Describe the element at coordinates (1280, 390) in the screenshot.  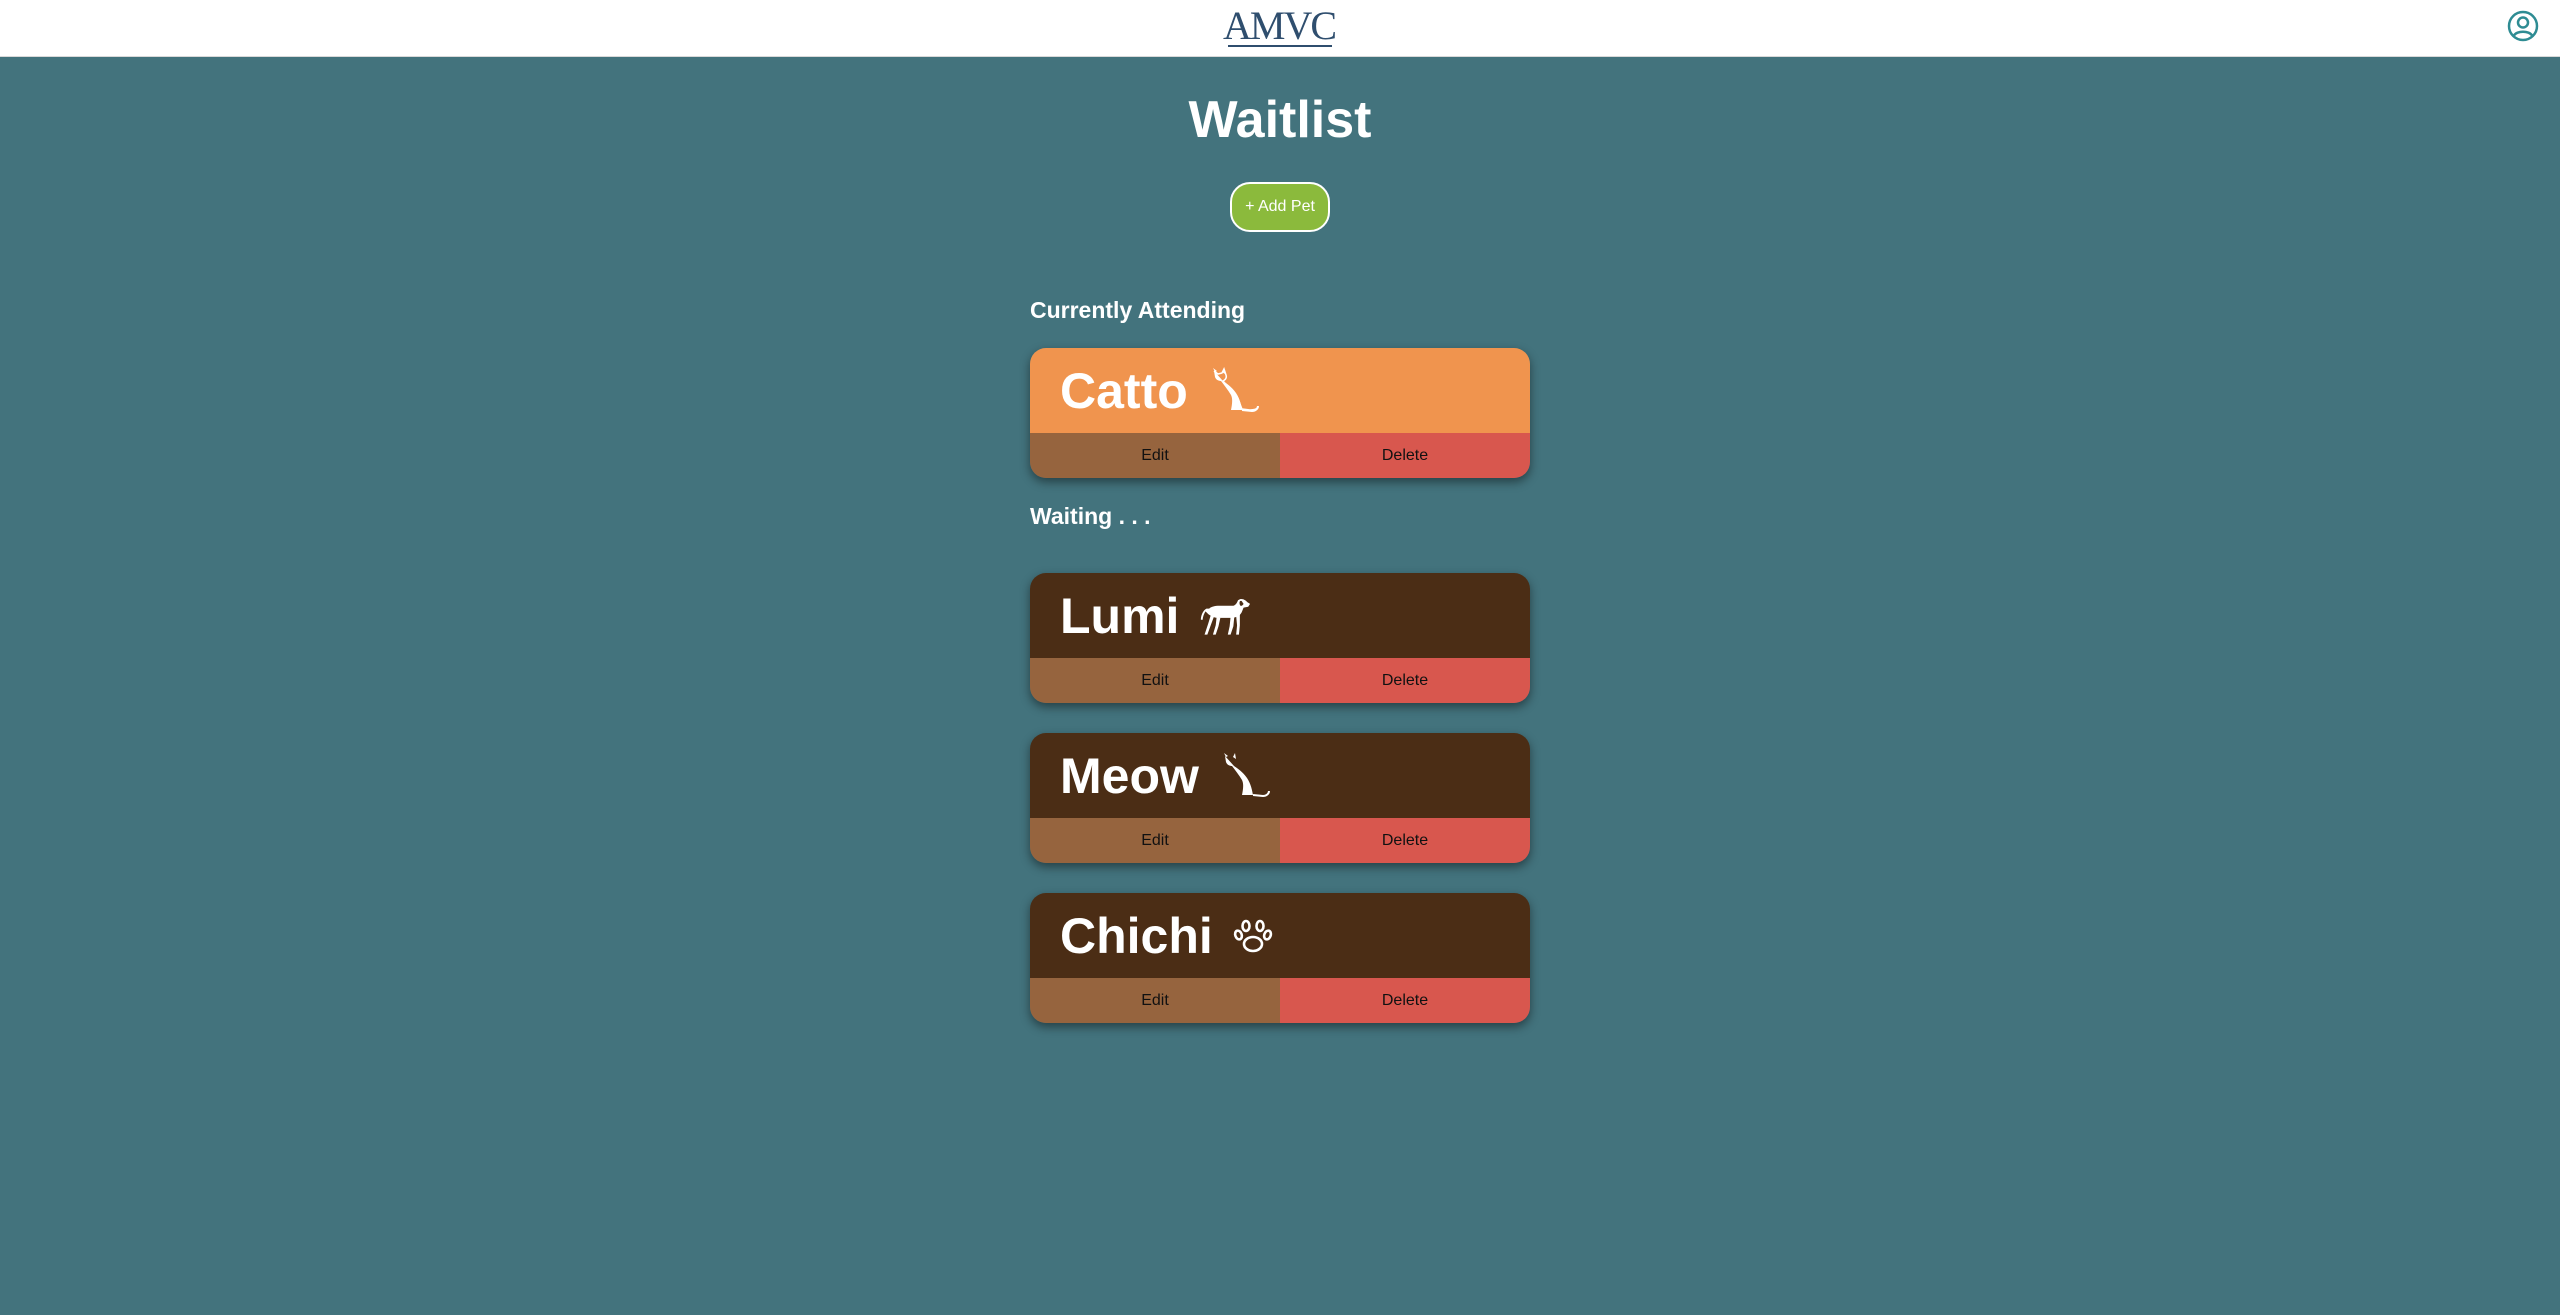
I see `pet-card-header: Catto` at that location.